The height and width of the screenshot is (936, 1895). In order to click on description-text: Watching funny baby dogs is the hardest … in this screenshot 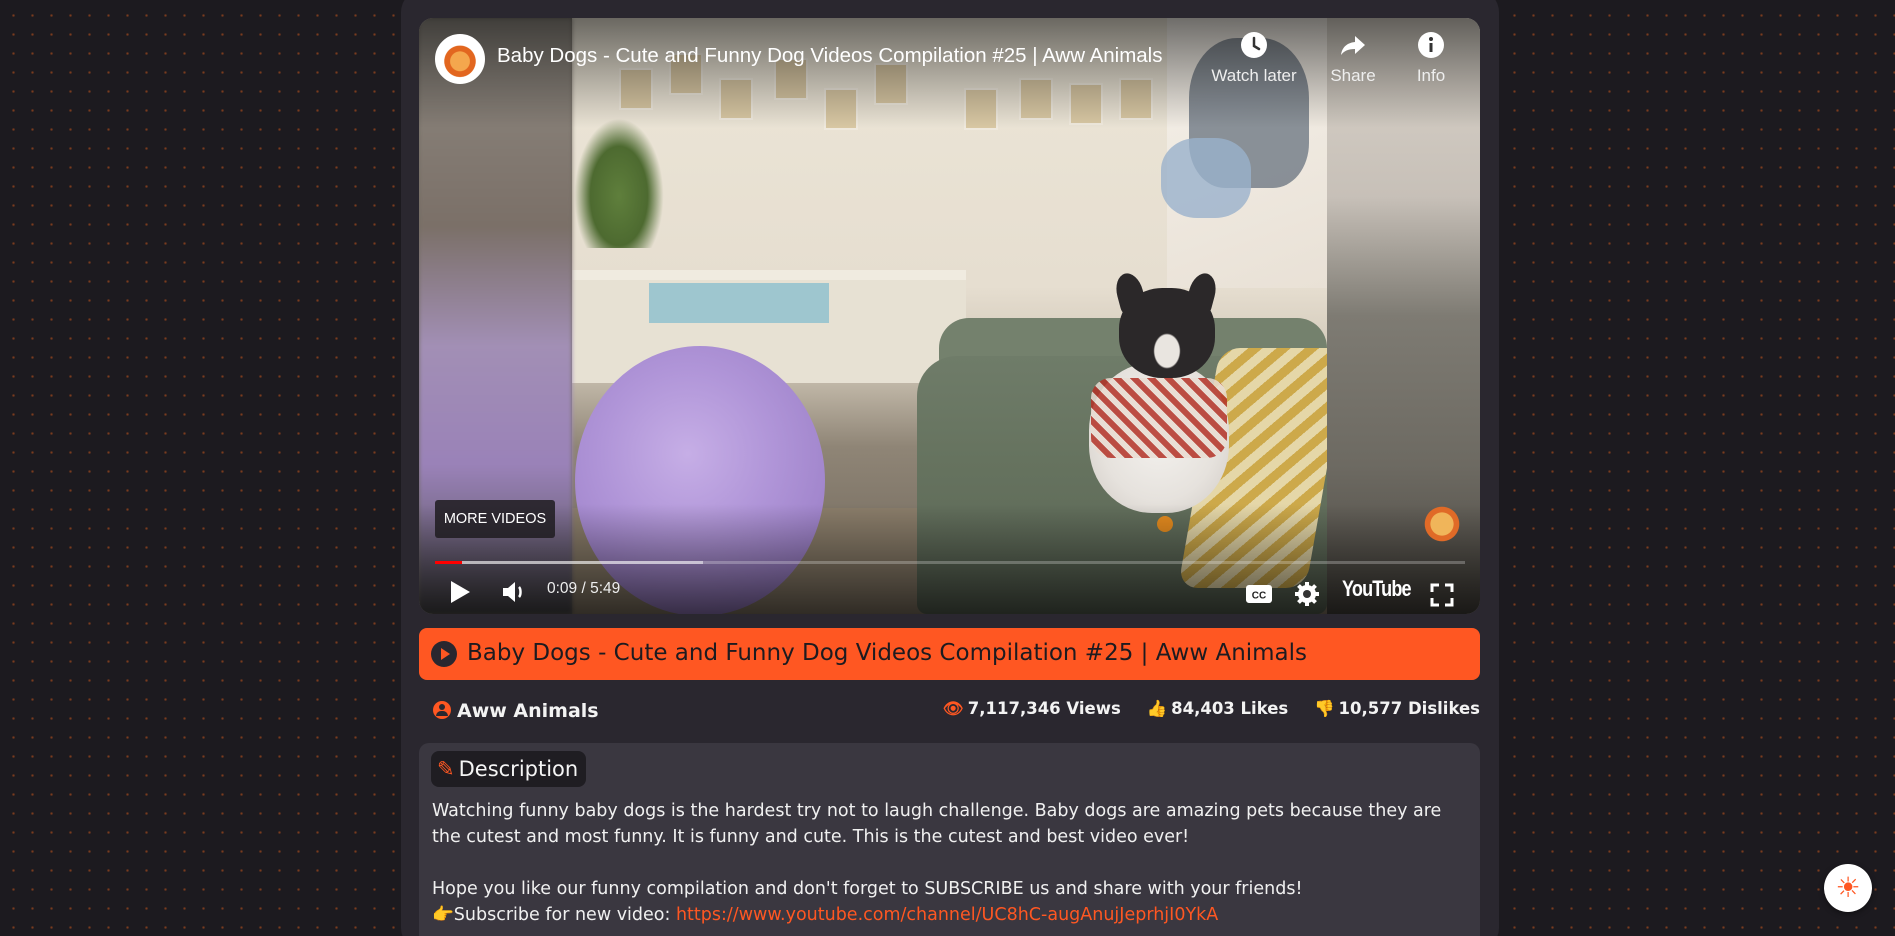, I will do `click(947, 863)`.